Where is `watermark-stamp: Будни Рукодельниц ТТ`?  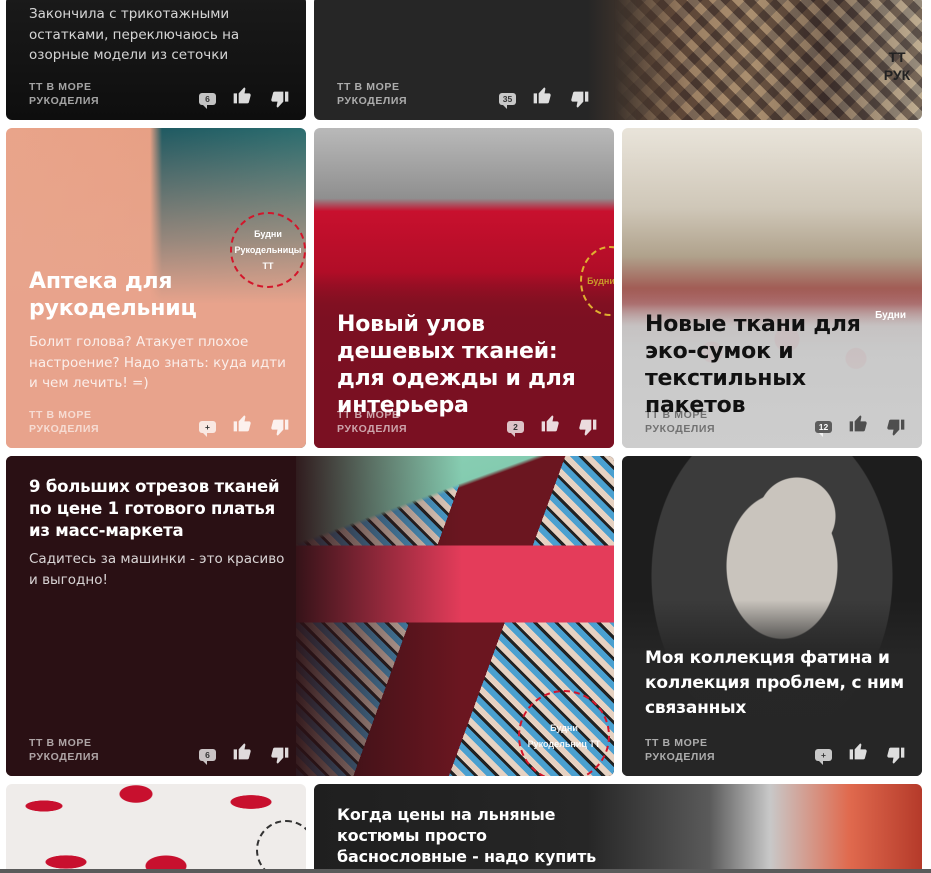 watermark-stamp: Будни Рукодельниц ТТ is located at coordinates (564, 733).